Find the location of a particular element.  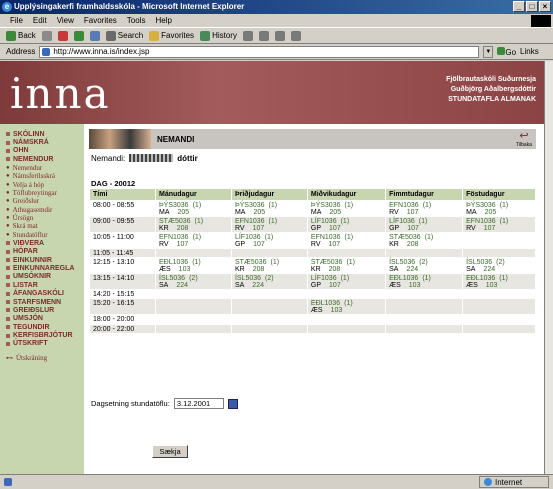

discuss-button is located at coordinates (295, 35).